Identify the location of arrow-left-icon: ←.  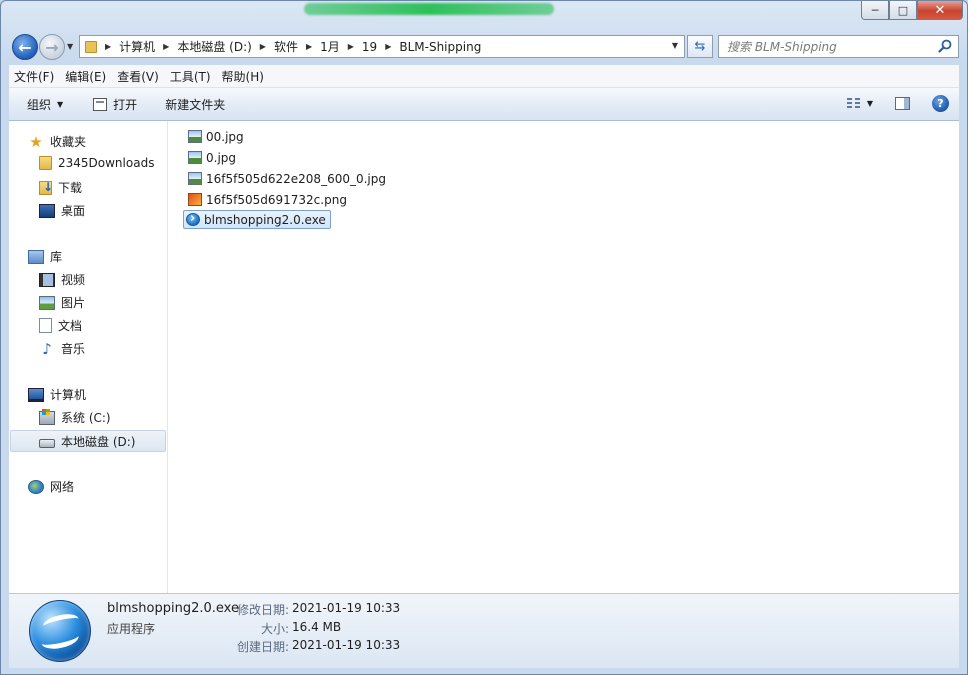
(25, 47).